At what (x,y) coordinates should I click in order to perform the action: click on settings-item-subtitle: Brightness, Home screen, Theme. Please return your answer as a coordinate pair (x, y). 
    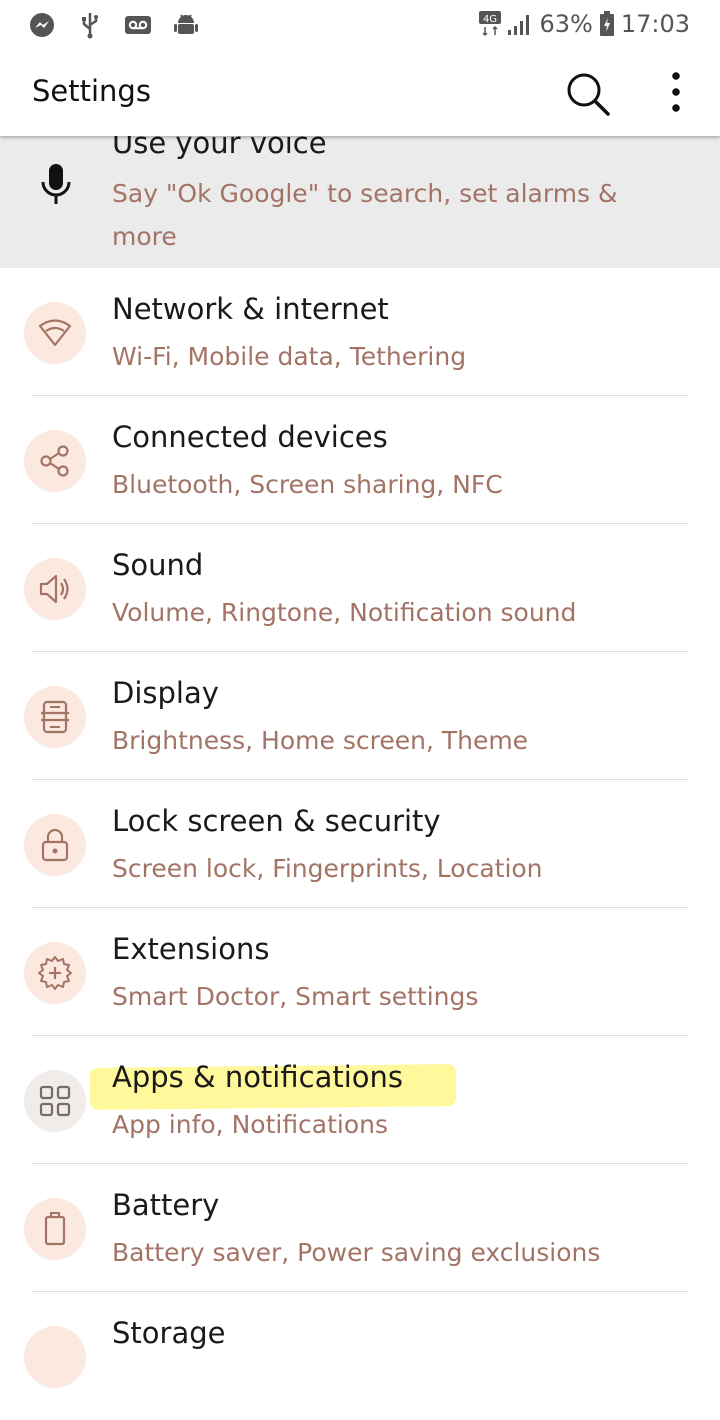
    Looking at the image, I should click on (320, 740).